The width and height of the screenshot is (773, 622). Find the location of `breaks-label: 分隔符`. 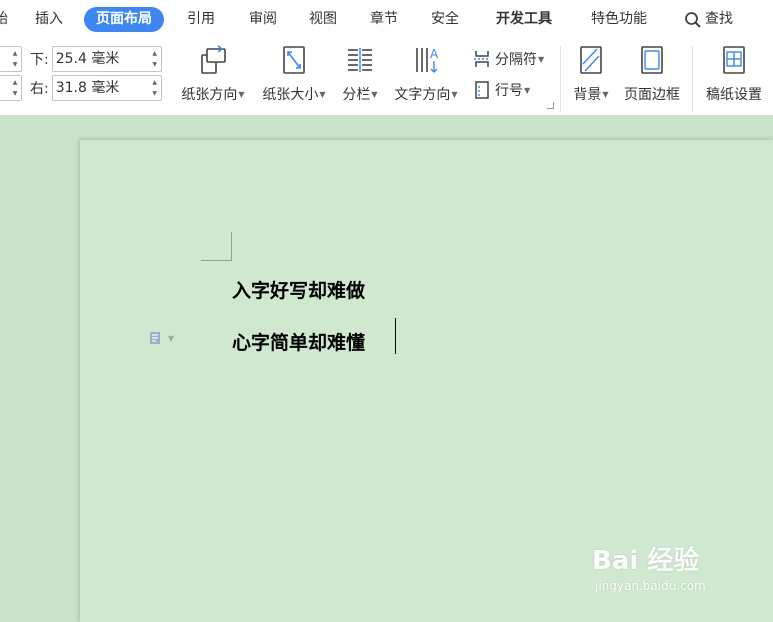

breaks-label: 分隔符 is located at coordinates (516, 60).